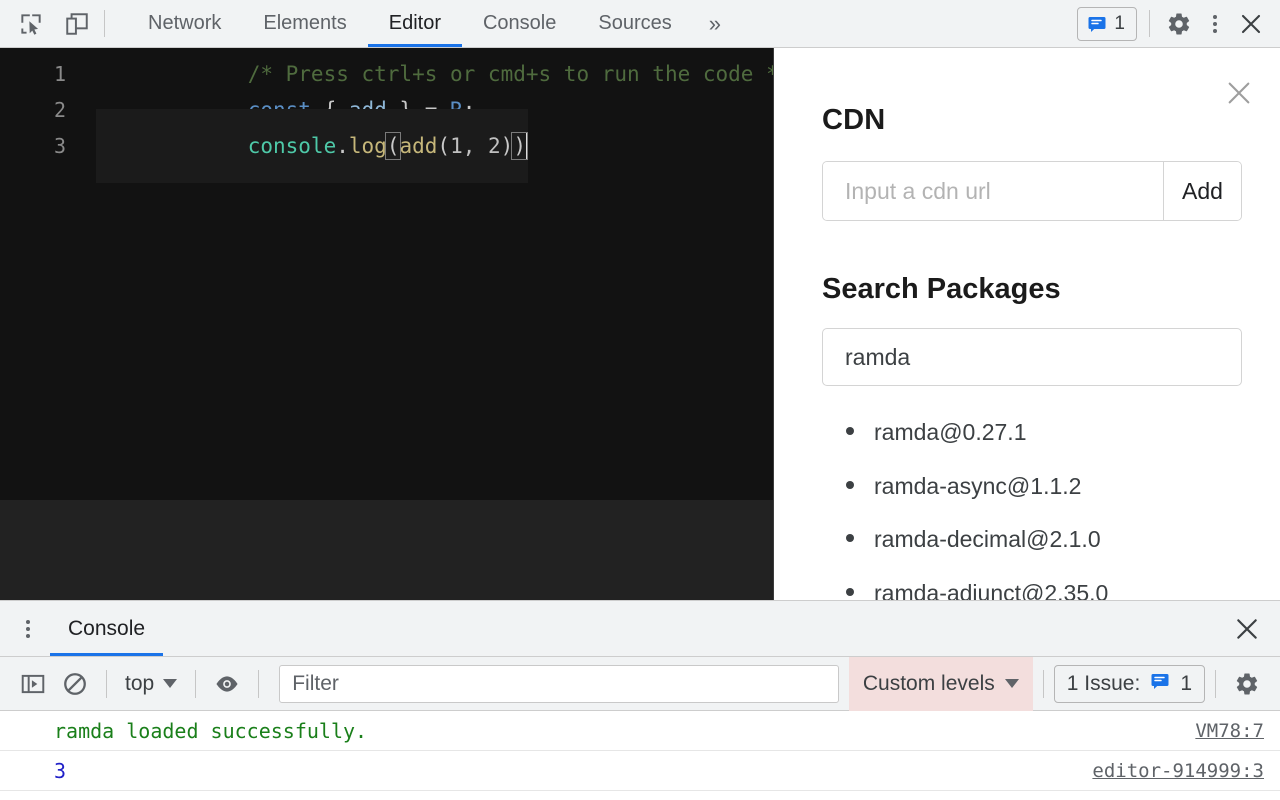 The height and width of the screenshot is (800, 1280). What do you see at coordinates (59, 146) in the screenshot?
I see `line-number-3: 3` at bounding box center [59, 146].